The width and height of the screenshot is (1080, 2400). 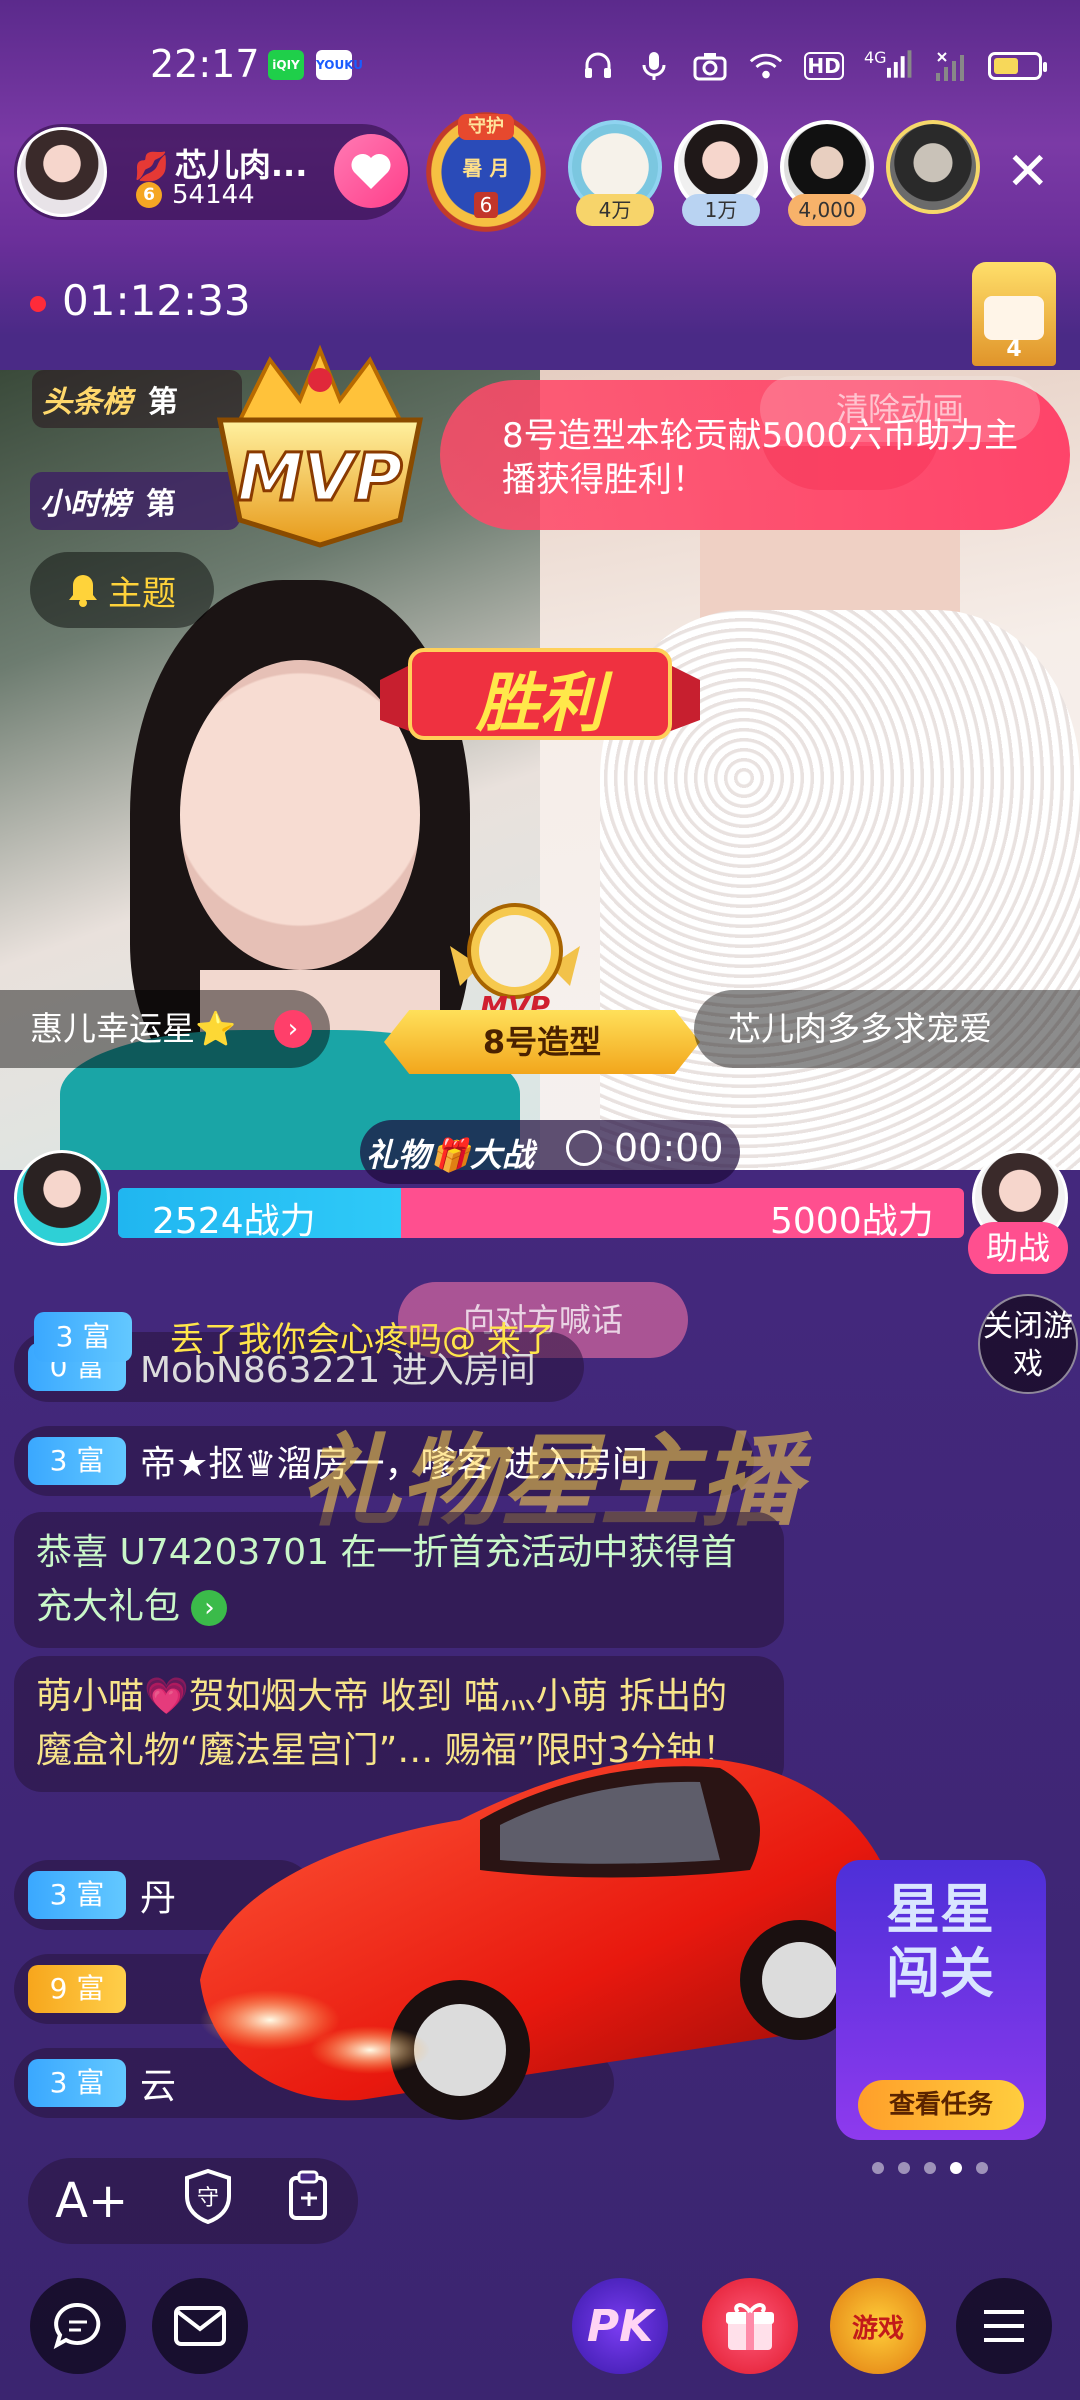 What do you see at coordinates (584, 1148) in the screenshot?
I see `clock-icon` at bounding box center [584, 1148].